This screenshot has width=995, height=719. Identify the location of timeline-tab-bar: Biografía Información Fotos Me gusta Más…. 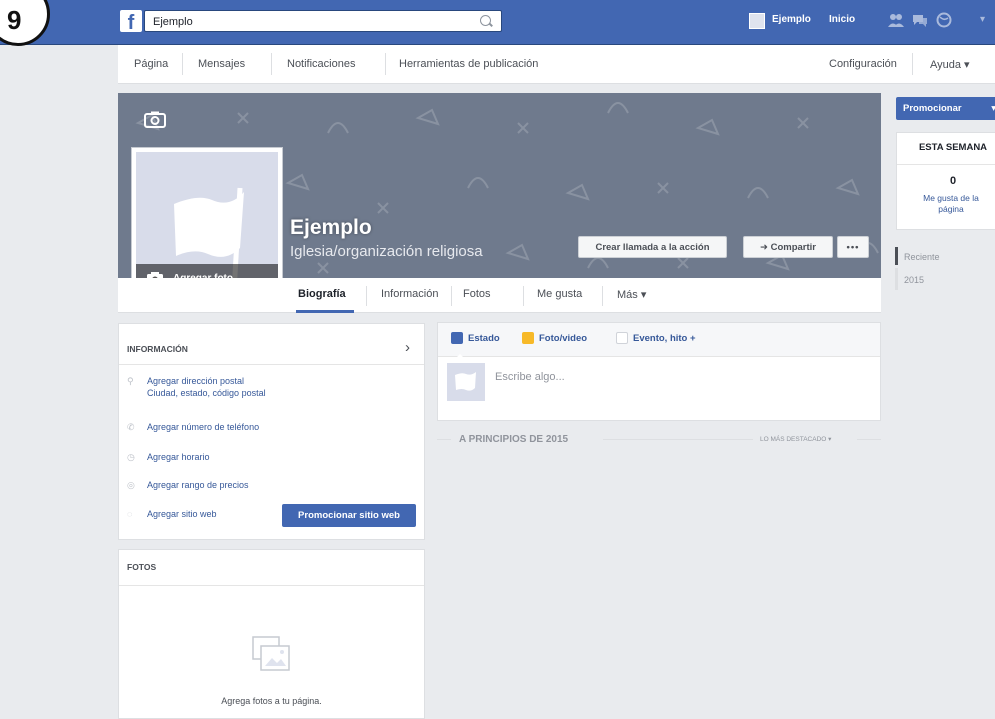
(499, 295).